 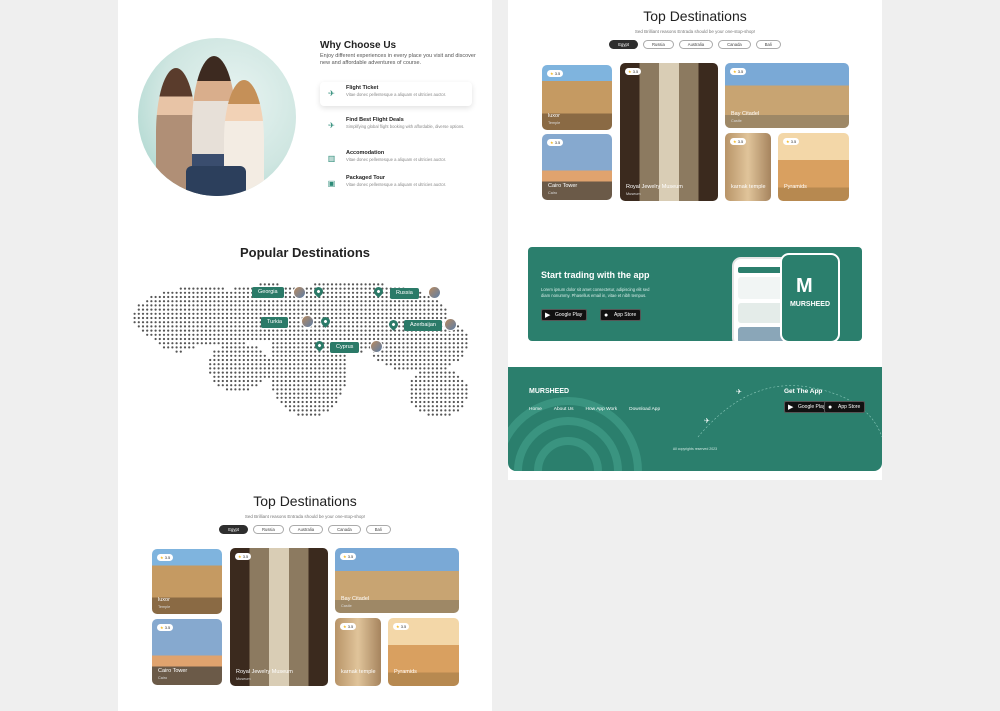 What do you see at coordinates (845, 407) in the screenshot?
I see `footer-app-store-button: ● App Store` at bounding box center [845, 407].